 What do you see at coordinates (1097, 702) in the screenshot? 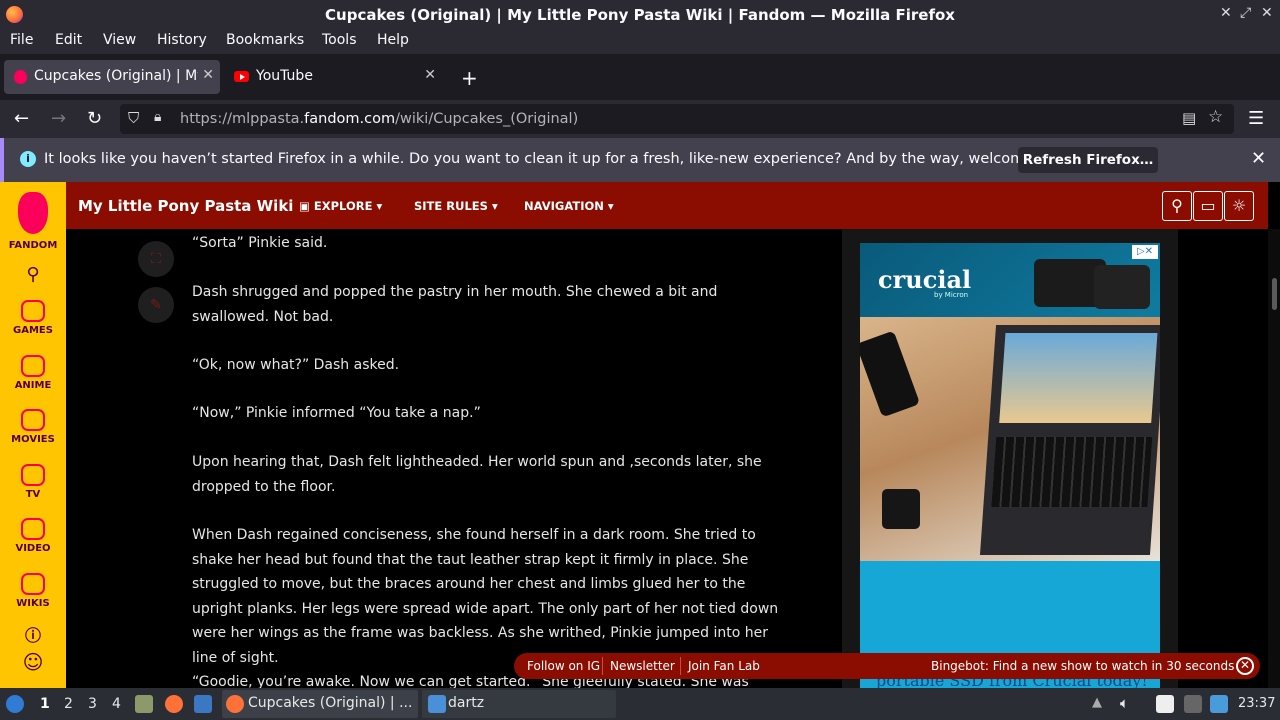
I see `tray-up-icon: ▲` at bounding box center [1097, 702].